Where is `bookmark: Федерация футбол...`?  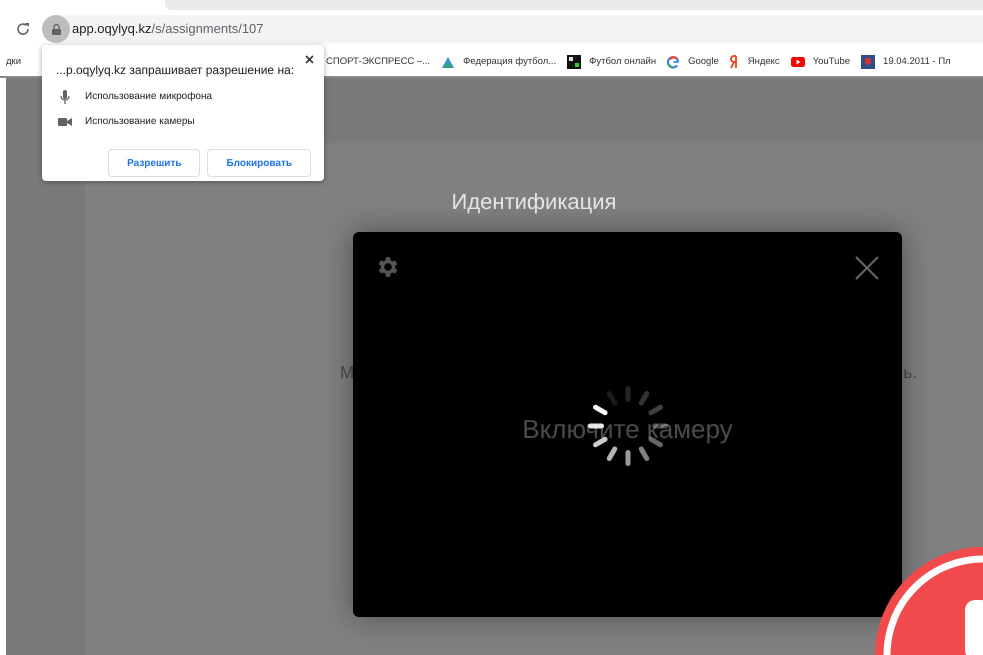
bookmark: Федерация футбол... is located at coordinates (498, 62).